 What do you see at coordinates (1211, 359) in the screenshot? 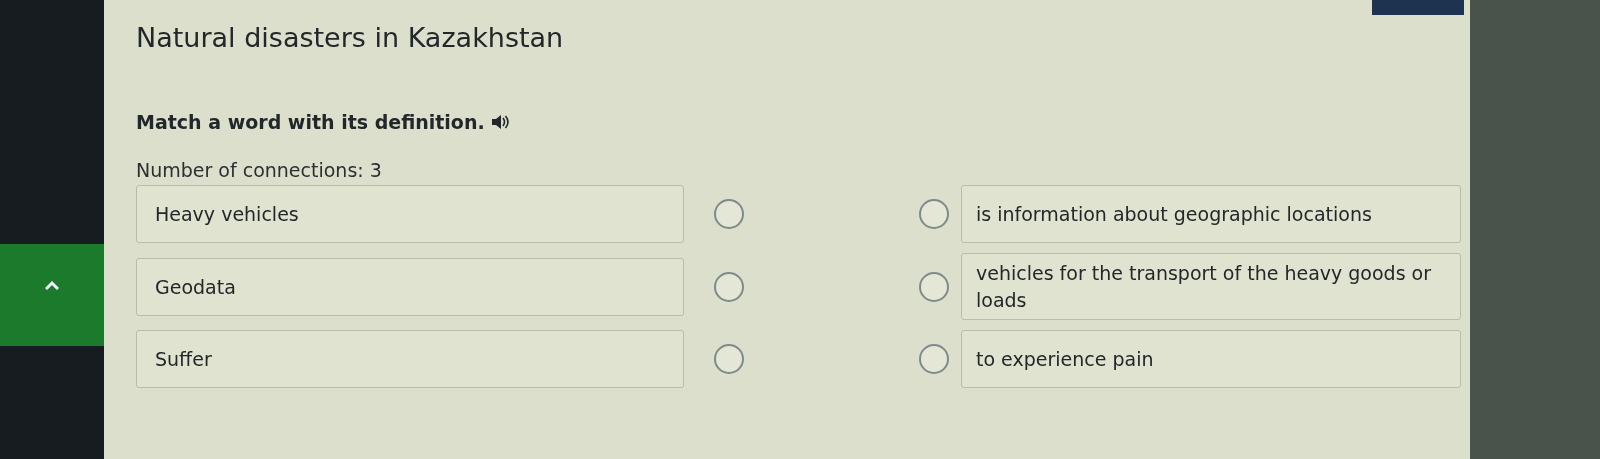
I see `definition-item: to experience pain` at bounding box center [1211, 359].